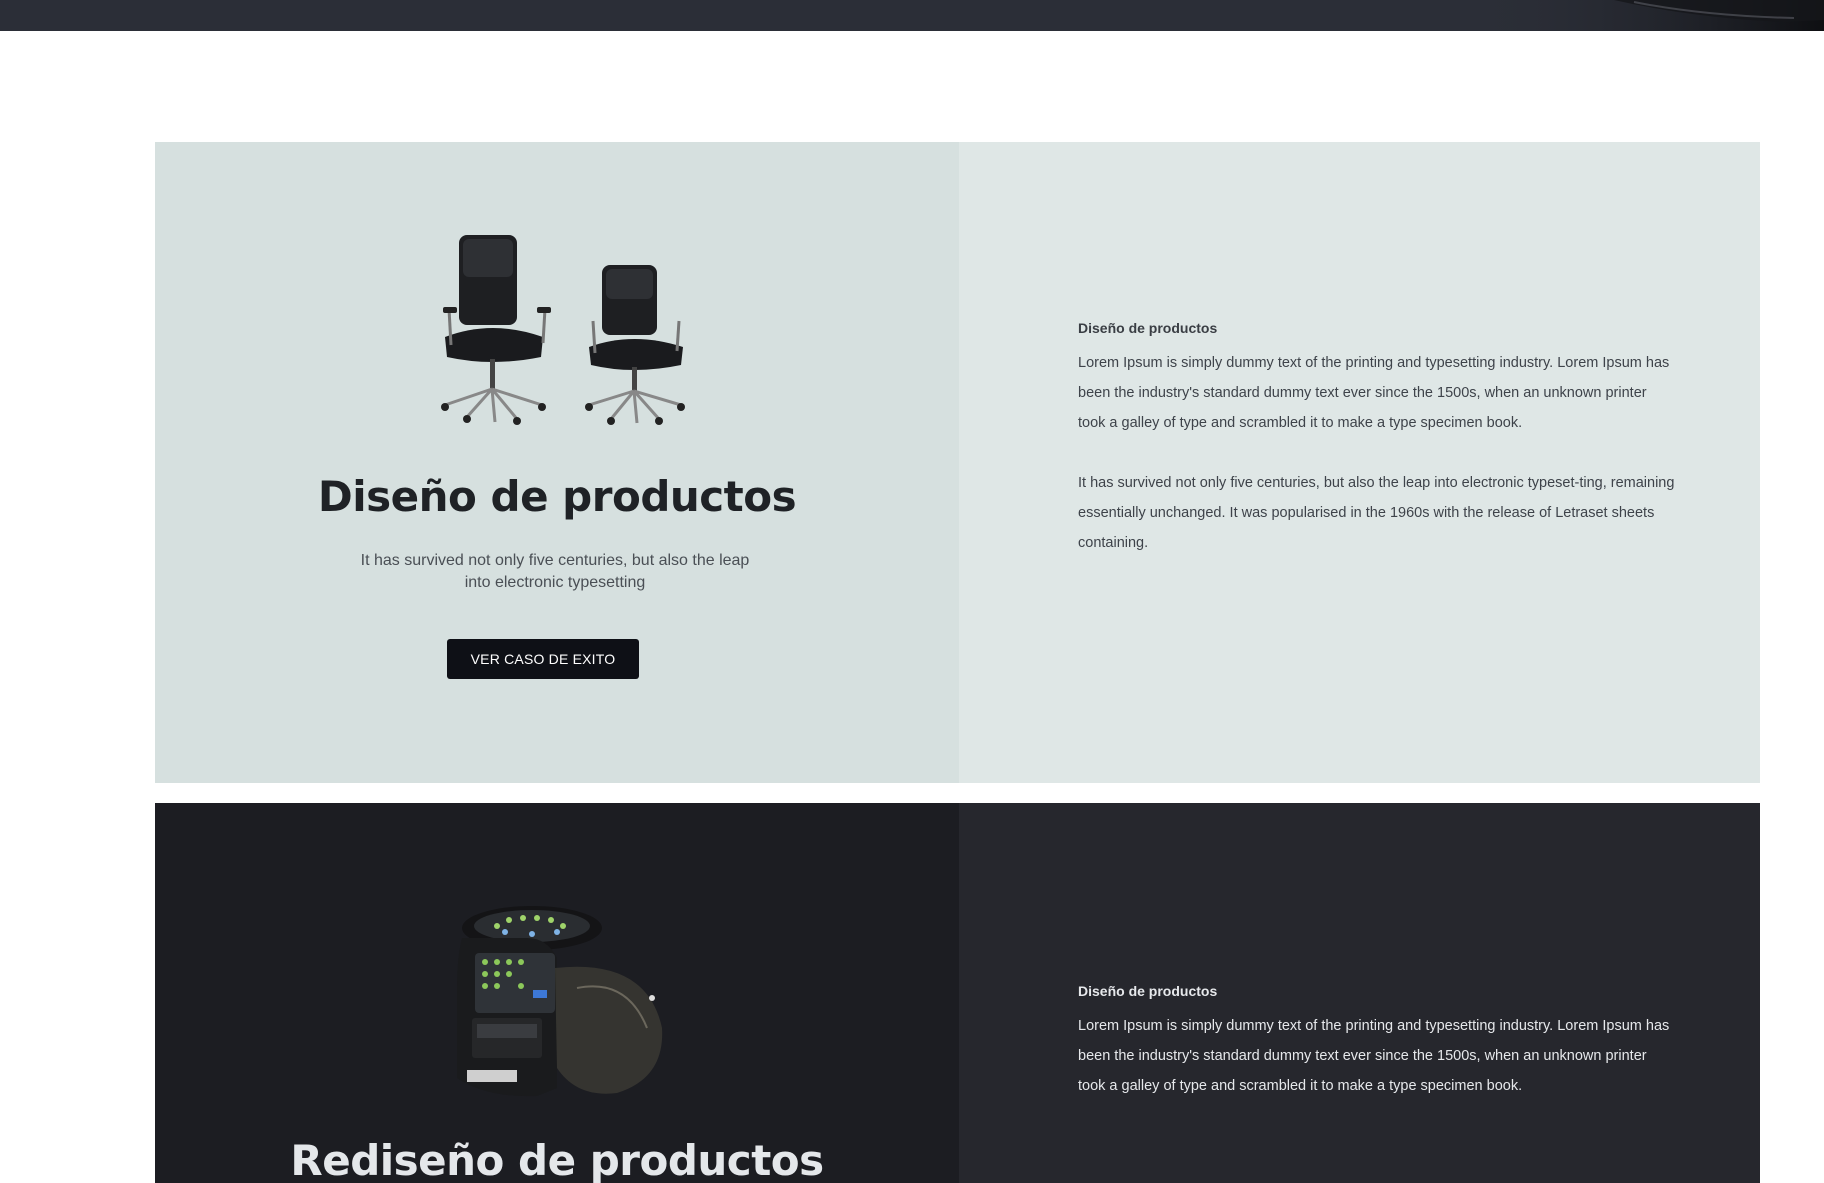 The image size is (1824, 1183). What do you see at coordinates (557, 1159) in the screenshot?
I see `card-title: Rediseño de productos` at bounding box center [557, 1159].